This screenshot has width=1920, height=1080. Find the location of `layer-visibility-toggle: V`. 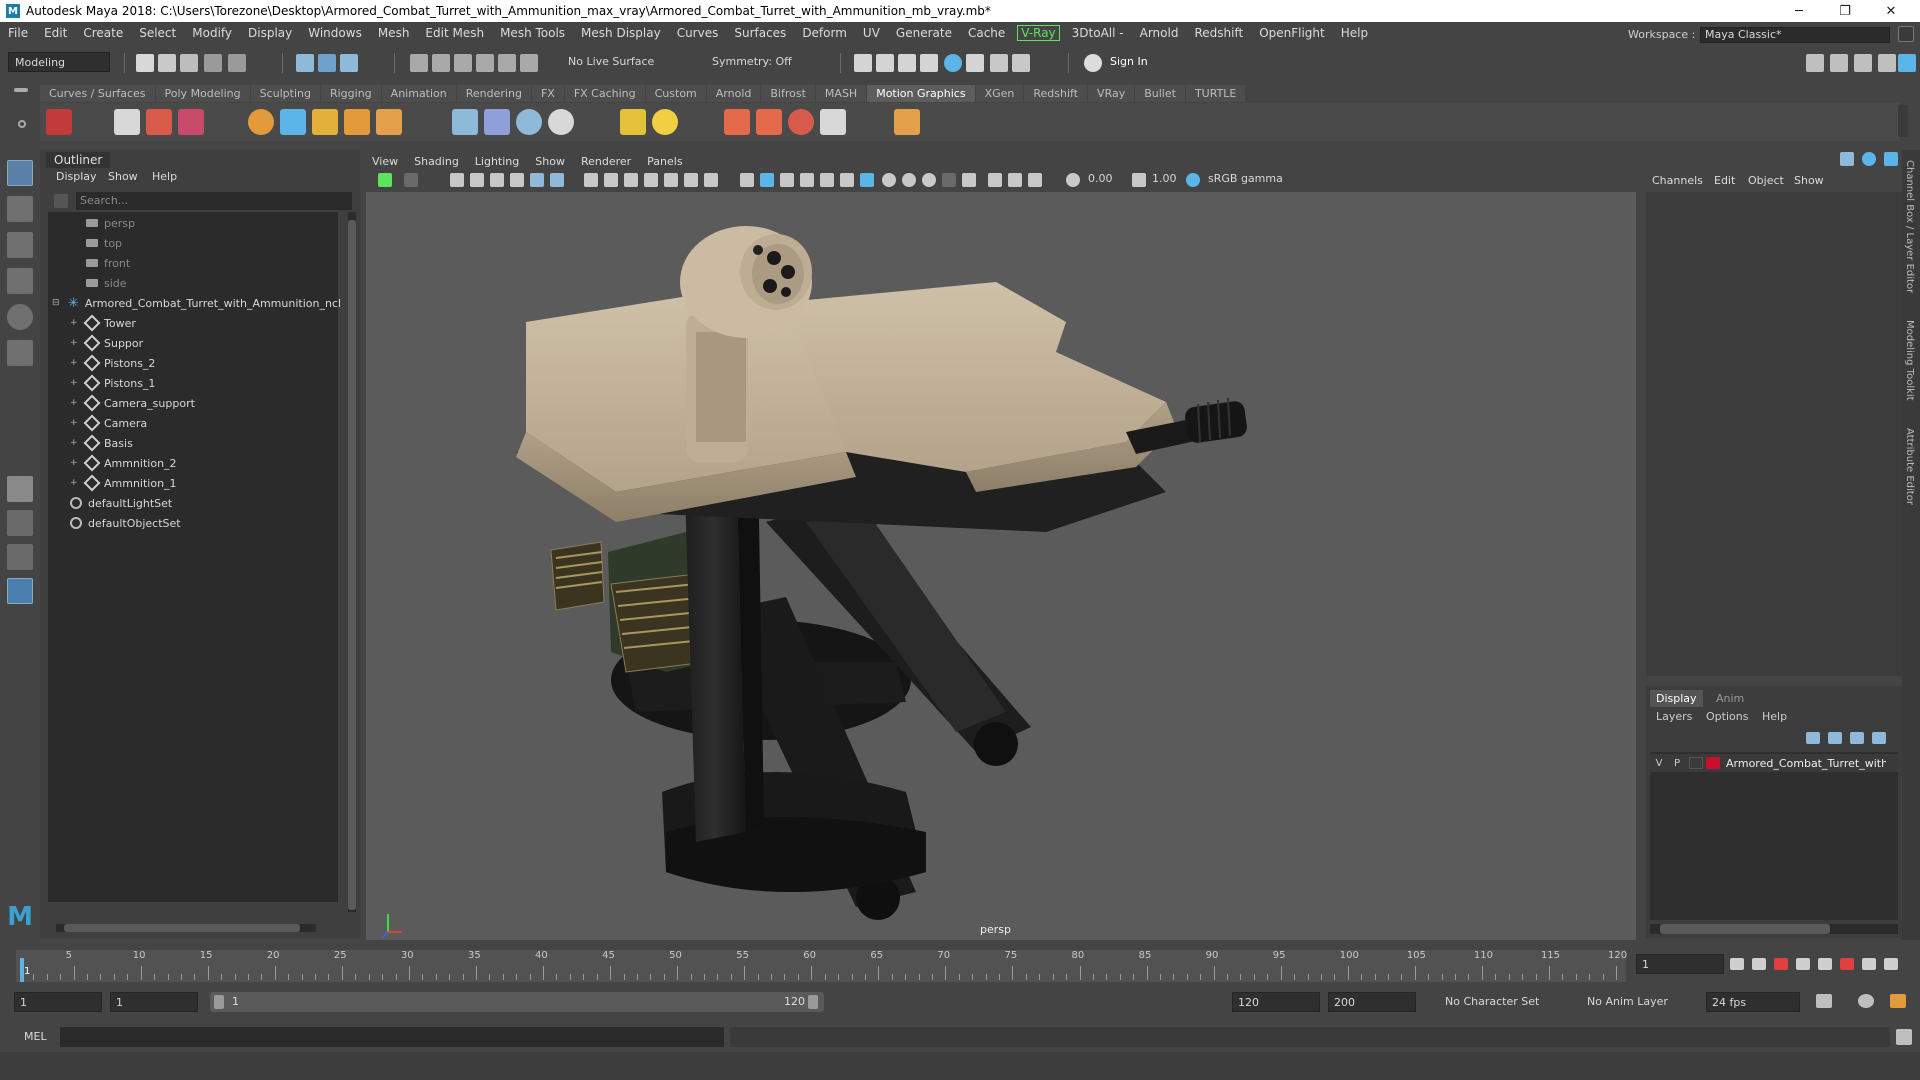

layer-visibility-toggle: V is located at coordinates (1659, 763).